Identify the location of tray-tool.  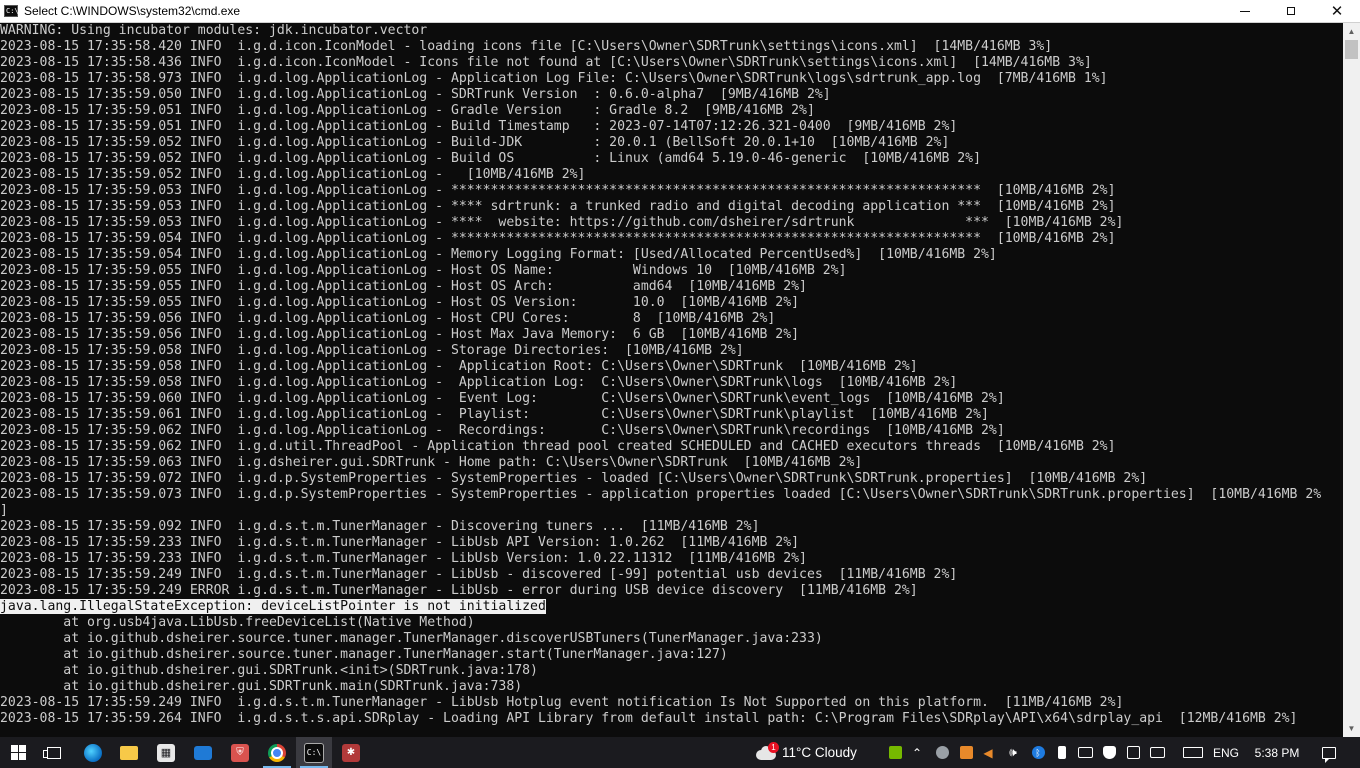
(942, 752).